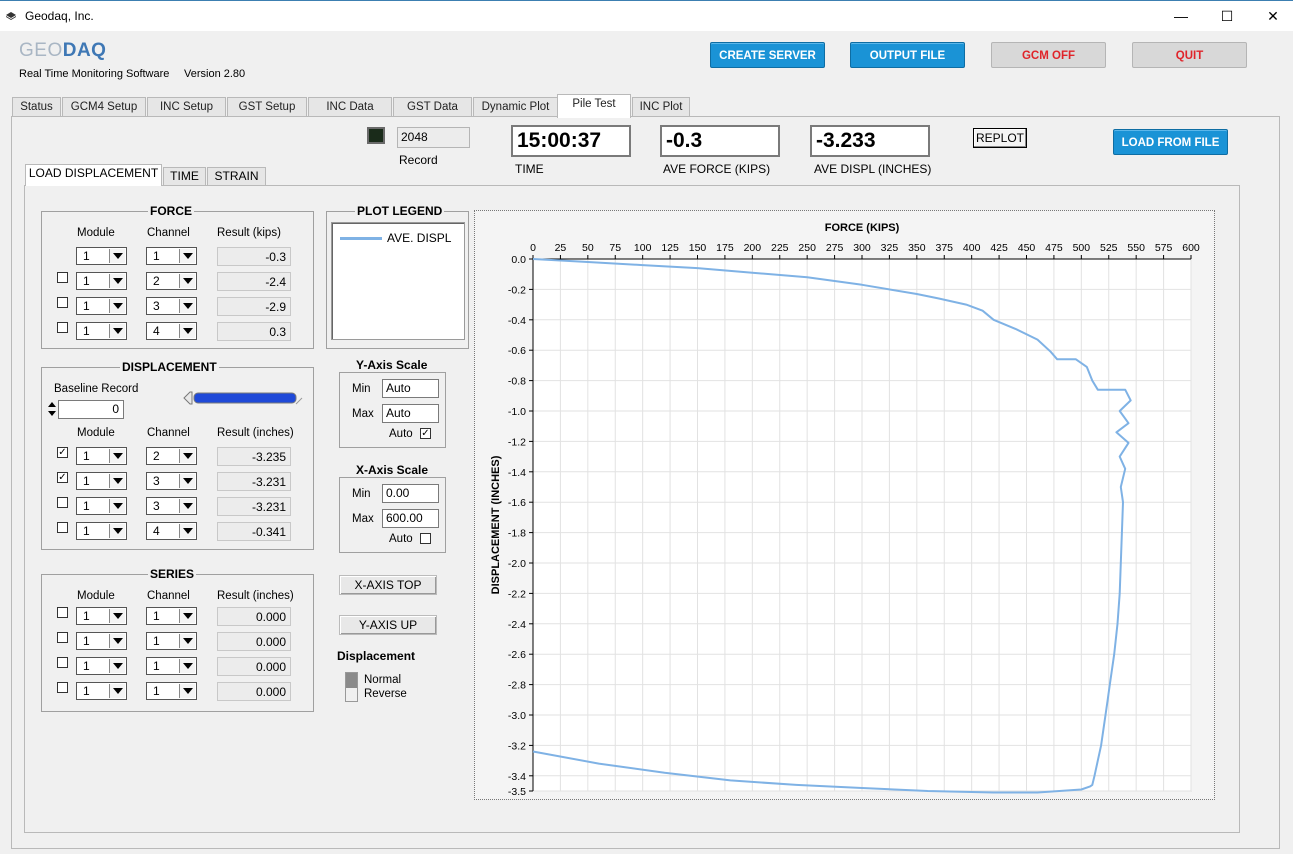 This screenshot has height=854, width=1293. Describe the element at coordinates (1181, 16) in the screenshot. I see `minimize-button: —` at that location.